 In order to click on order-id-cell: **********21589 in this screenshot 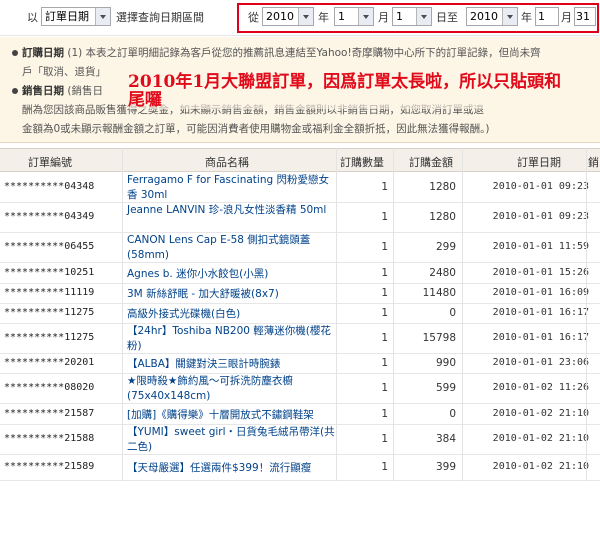, I will do `click(49, 466)`.